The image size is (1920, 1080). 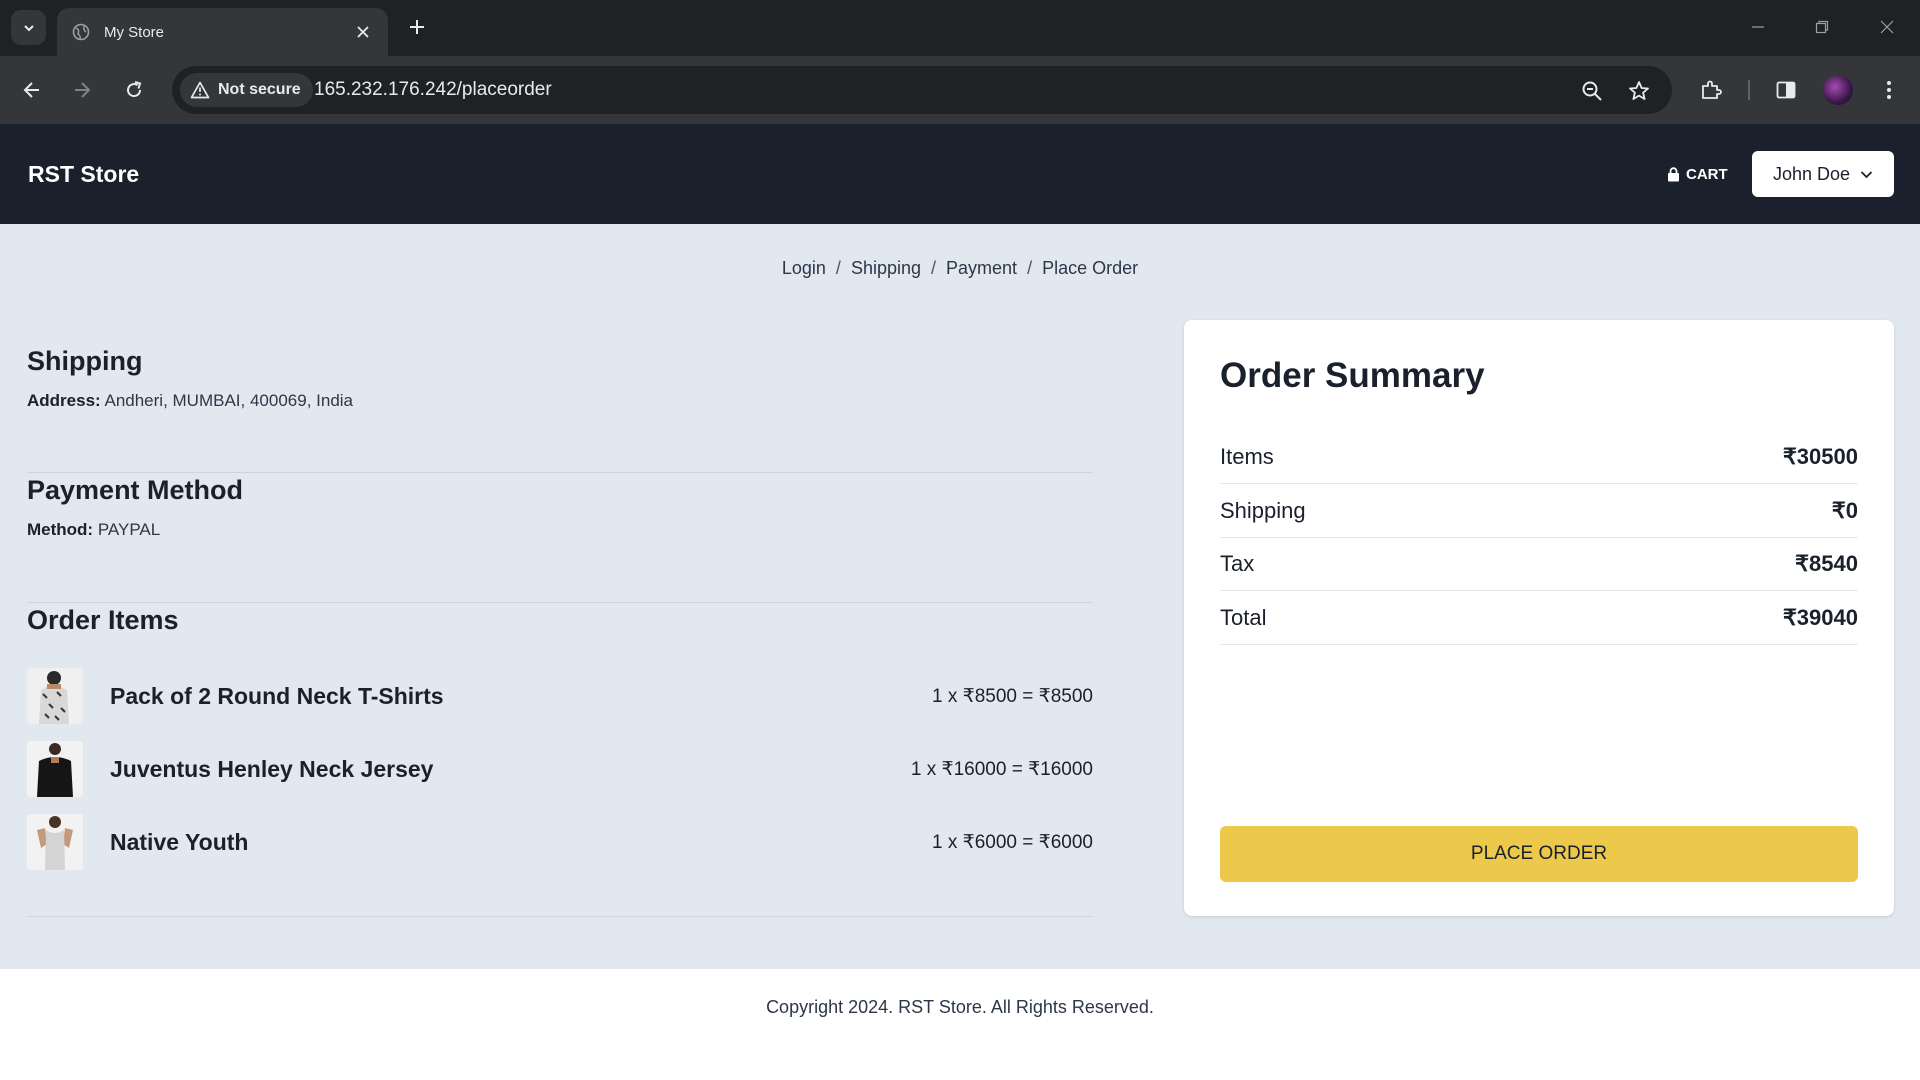 I want to click on tab-search-icon, so click(x=28, y=27).